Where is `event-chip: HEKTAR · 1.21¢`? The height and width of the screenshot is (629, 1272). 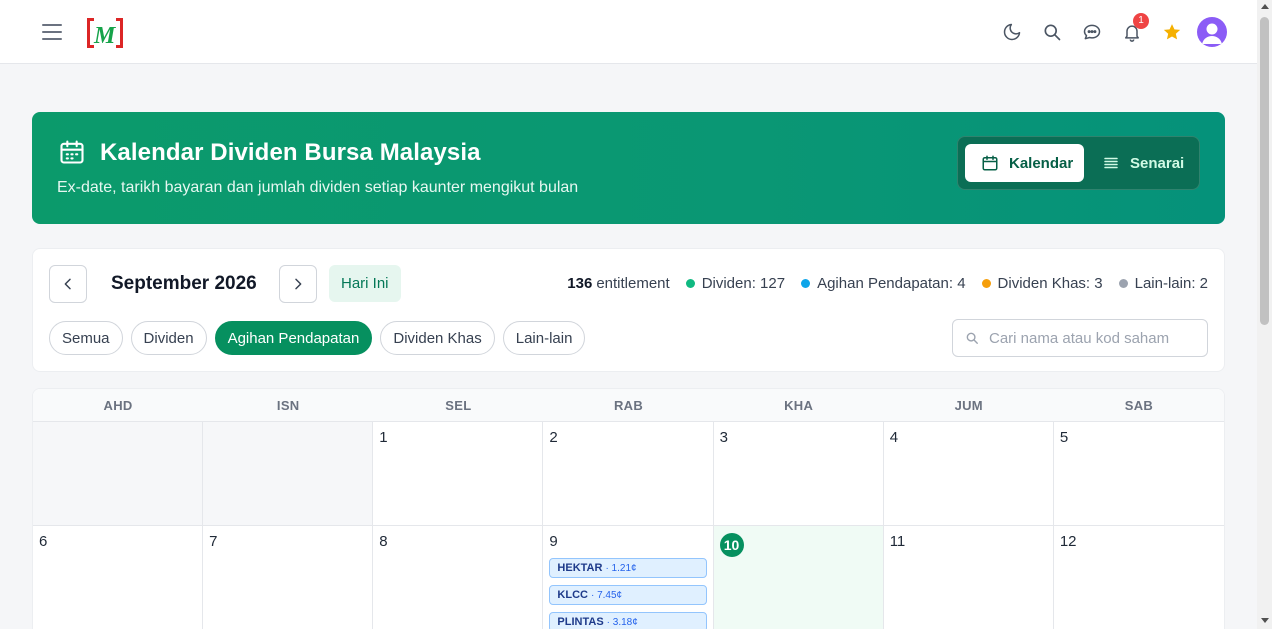
event-chip: HEKTAR · 1.21¢ is located at coordinates (628, 568).